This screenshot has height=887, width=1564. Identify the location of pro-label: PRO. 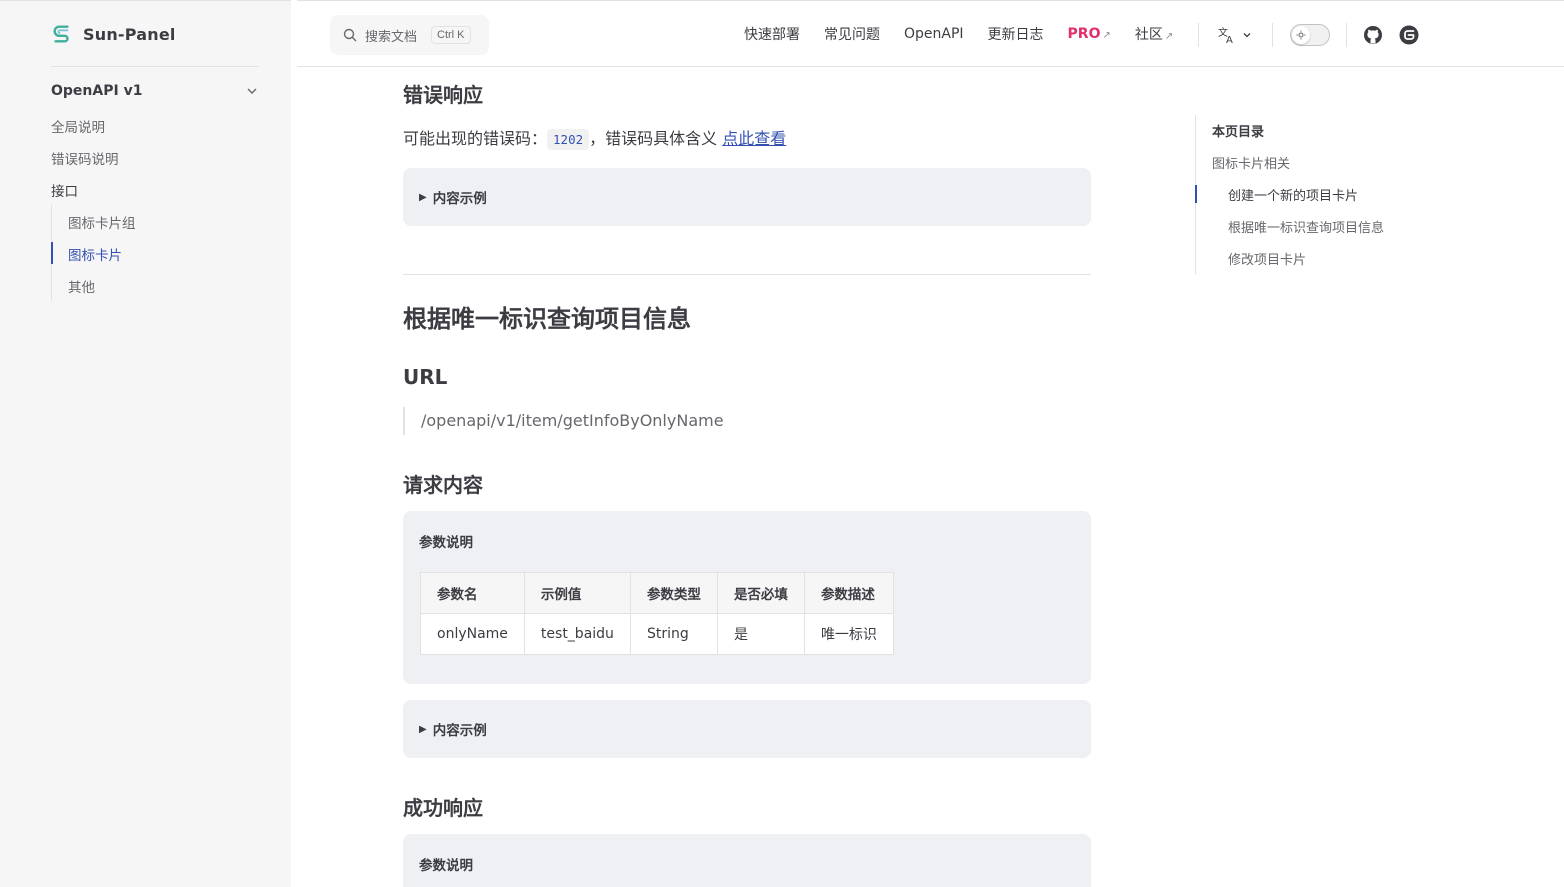
(1084, 34).